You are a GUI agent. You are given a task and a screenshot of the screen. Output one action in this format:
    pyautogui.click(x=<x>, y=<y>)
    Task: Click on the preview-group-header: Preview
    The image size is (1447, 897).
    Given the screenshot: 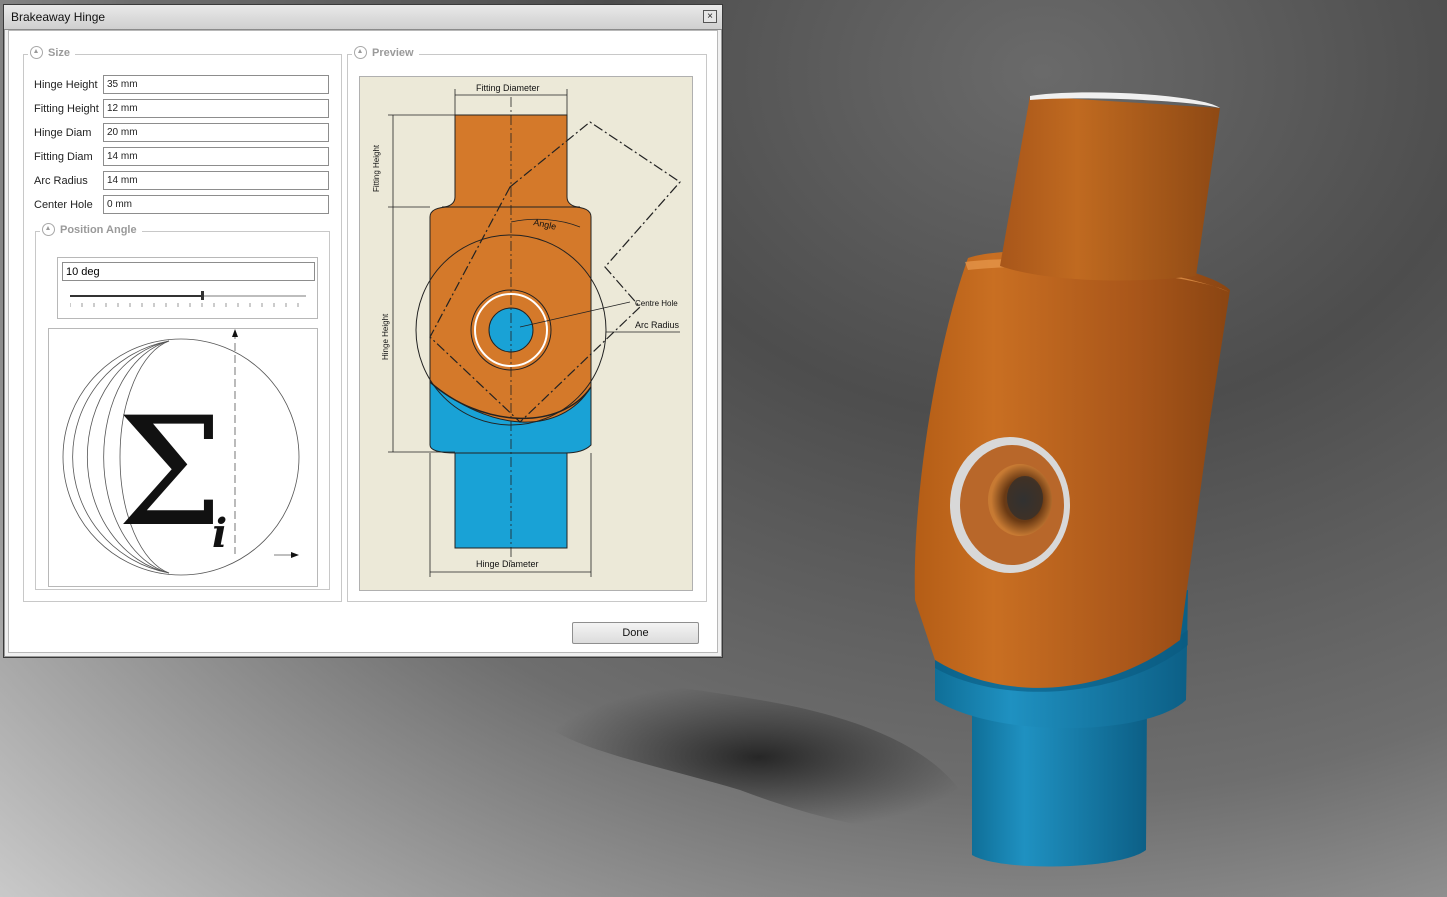 What is the action you would take?
    pyautogui.click(x=385, y=52)
    